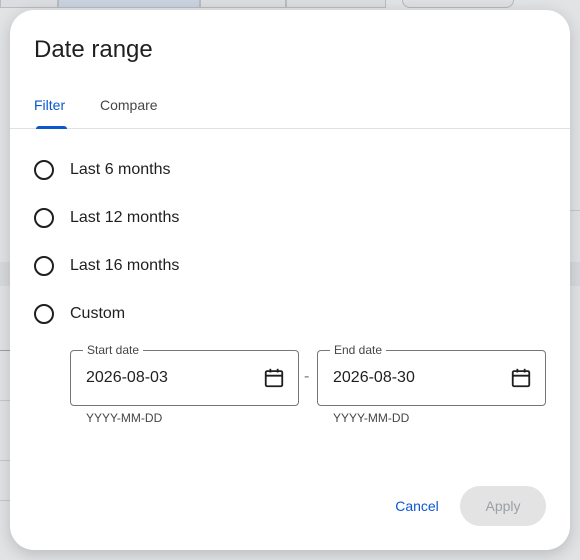 The height and width of the screenshot is (560, 580). Describe the element at coordinates (129, 105) in the screenshot. I see `tab-compare: Compare` at that location.